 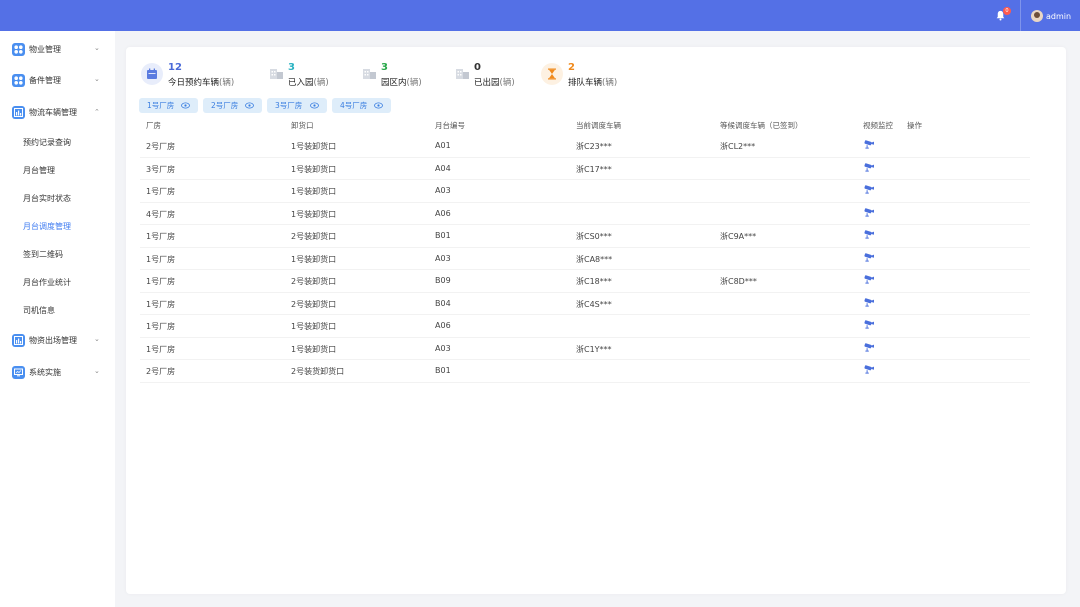 What do you see at coordinates (45, 49) in the screenshot?
I see `sidebar-group-label: 物业管理` at bounding box center [45, 49].